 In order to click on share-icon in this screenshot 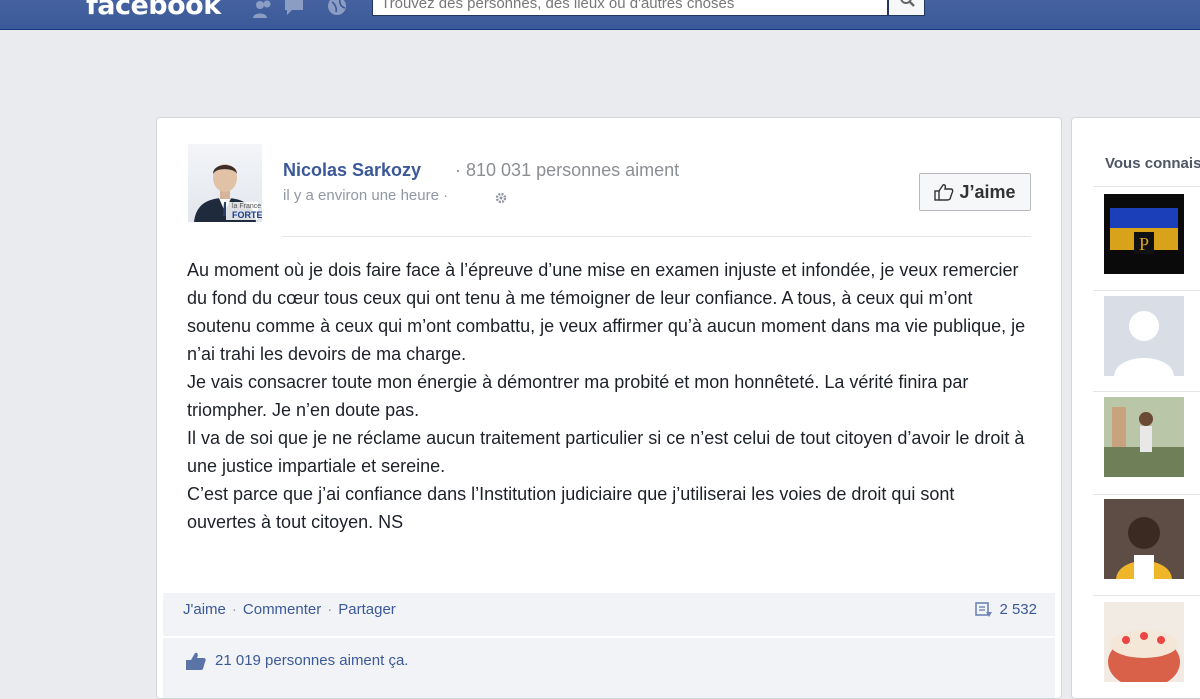, I will do `click(984, 609)`.